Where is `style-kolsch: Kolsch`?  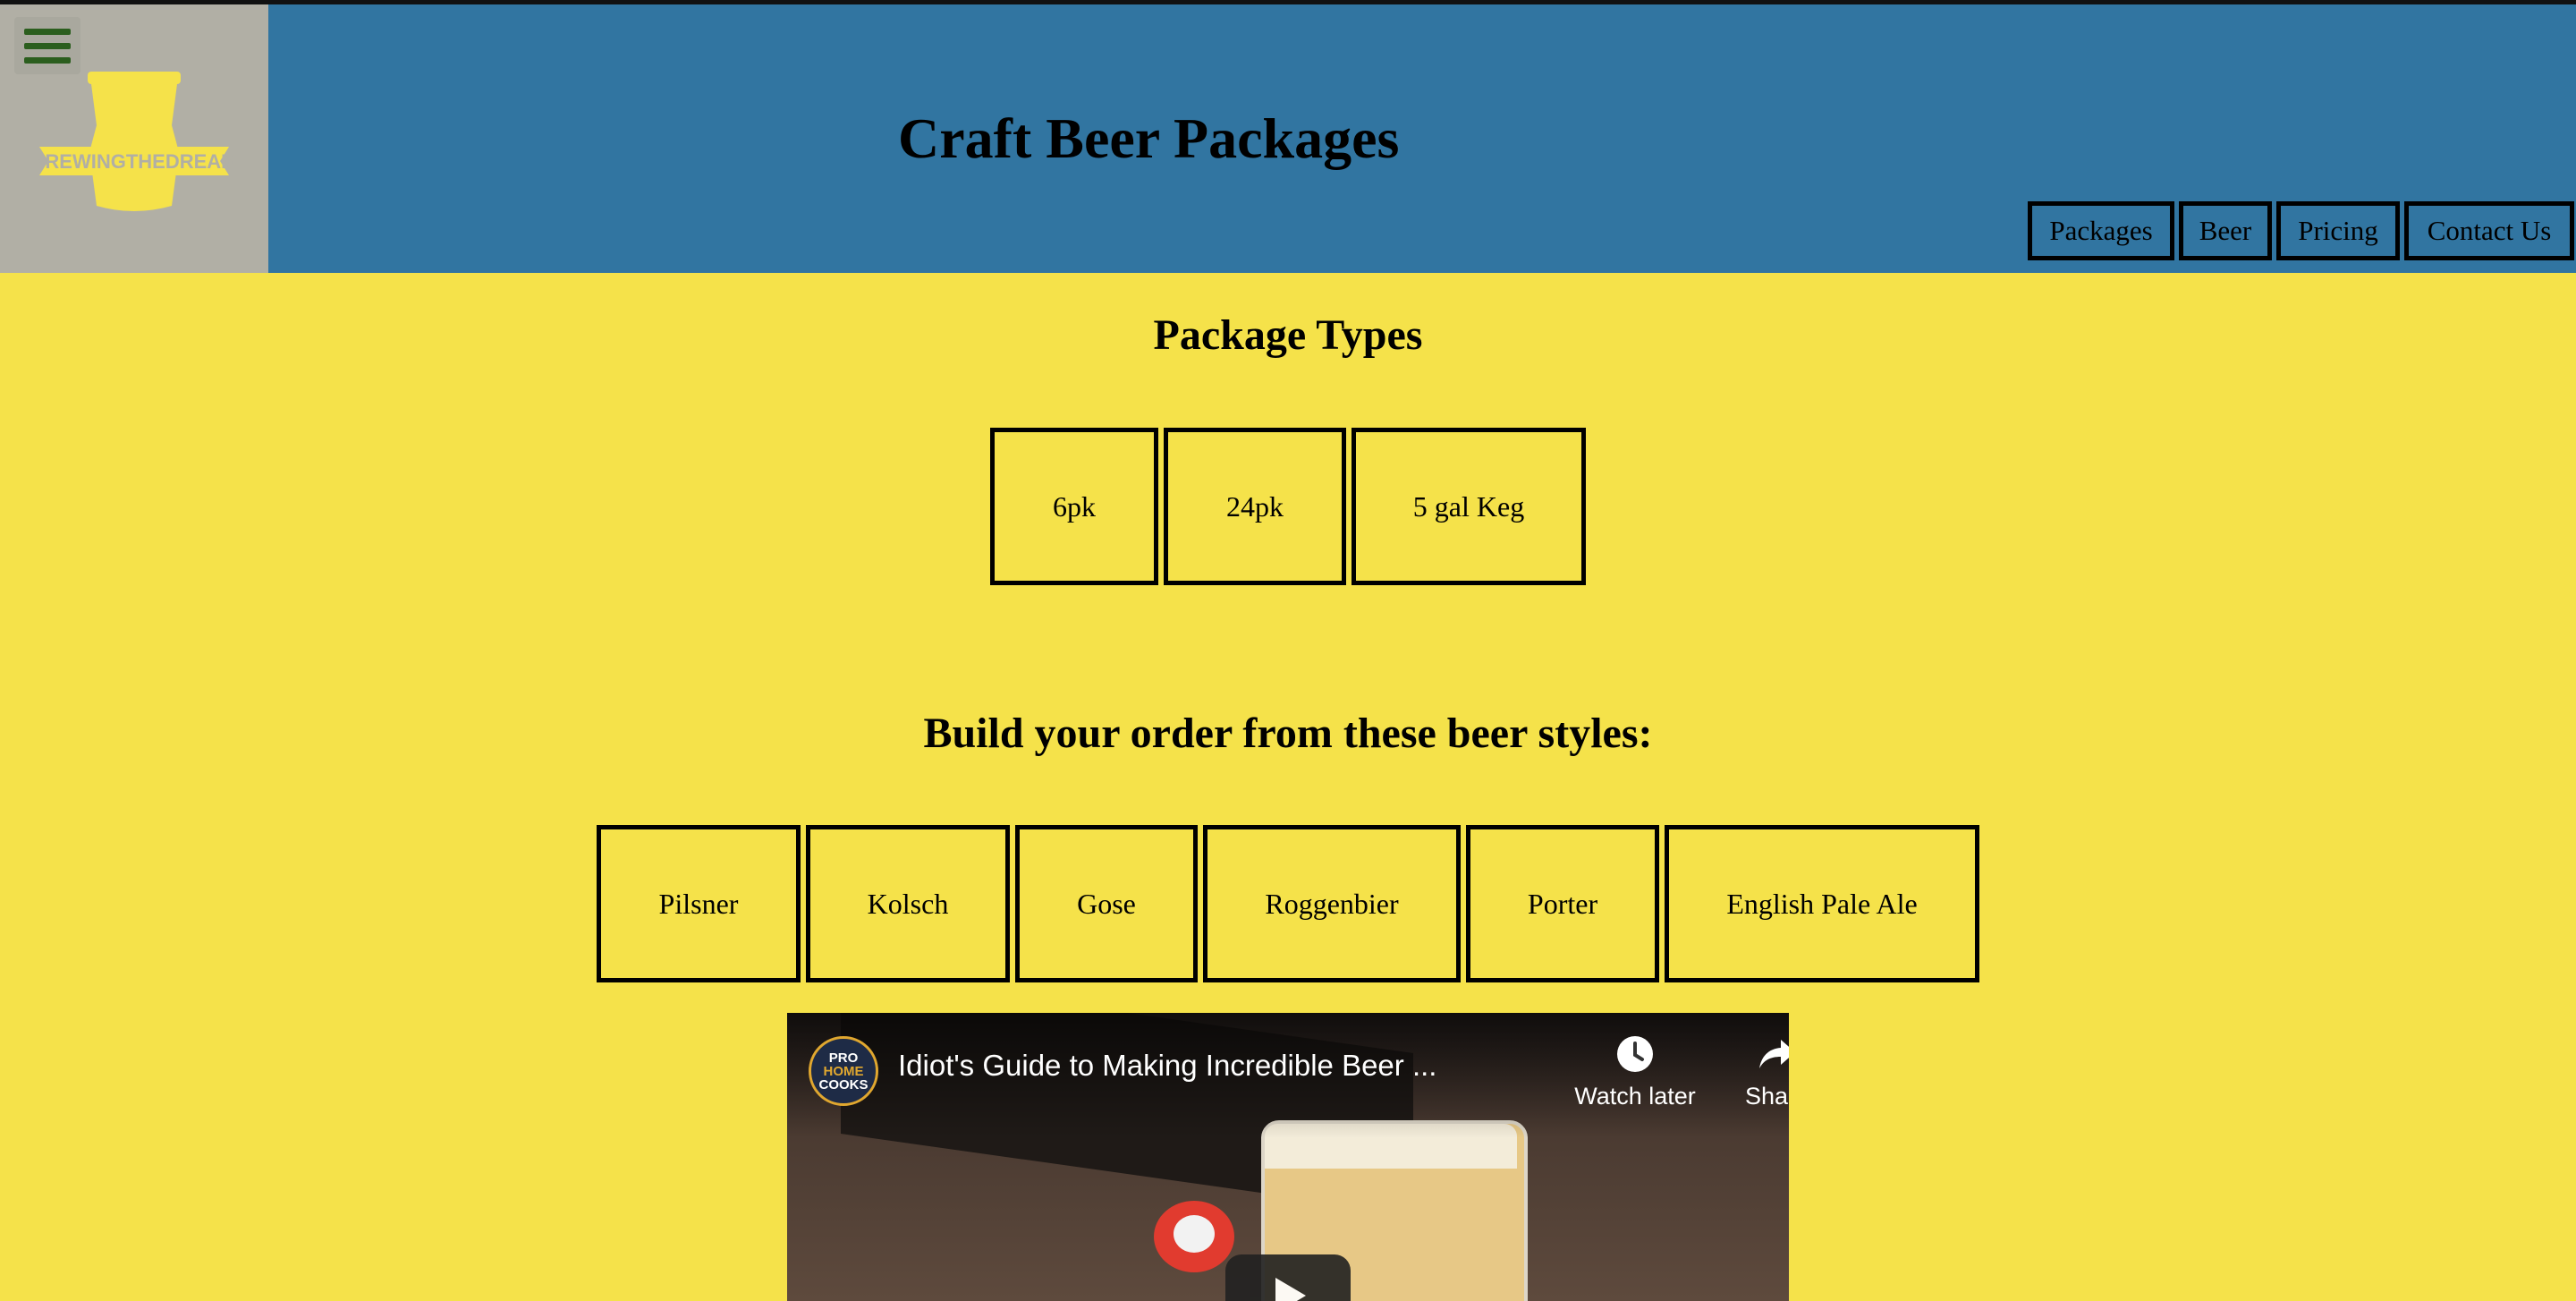 style-kolsch: Kolsch is located at coordinates (908, 903).